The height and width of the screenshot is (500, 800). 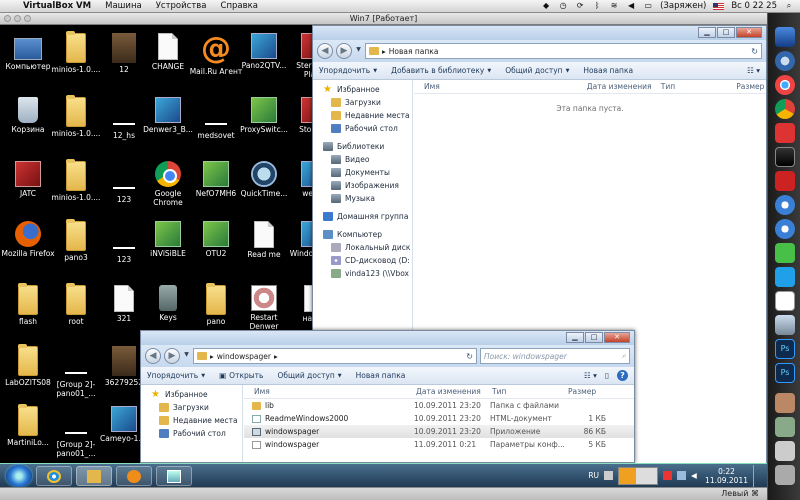 I want to click on us-flag-icon, so click(x=719, y=6).